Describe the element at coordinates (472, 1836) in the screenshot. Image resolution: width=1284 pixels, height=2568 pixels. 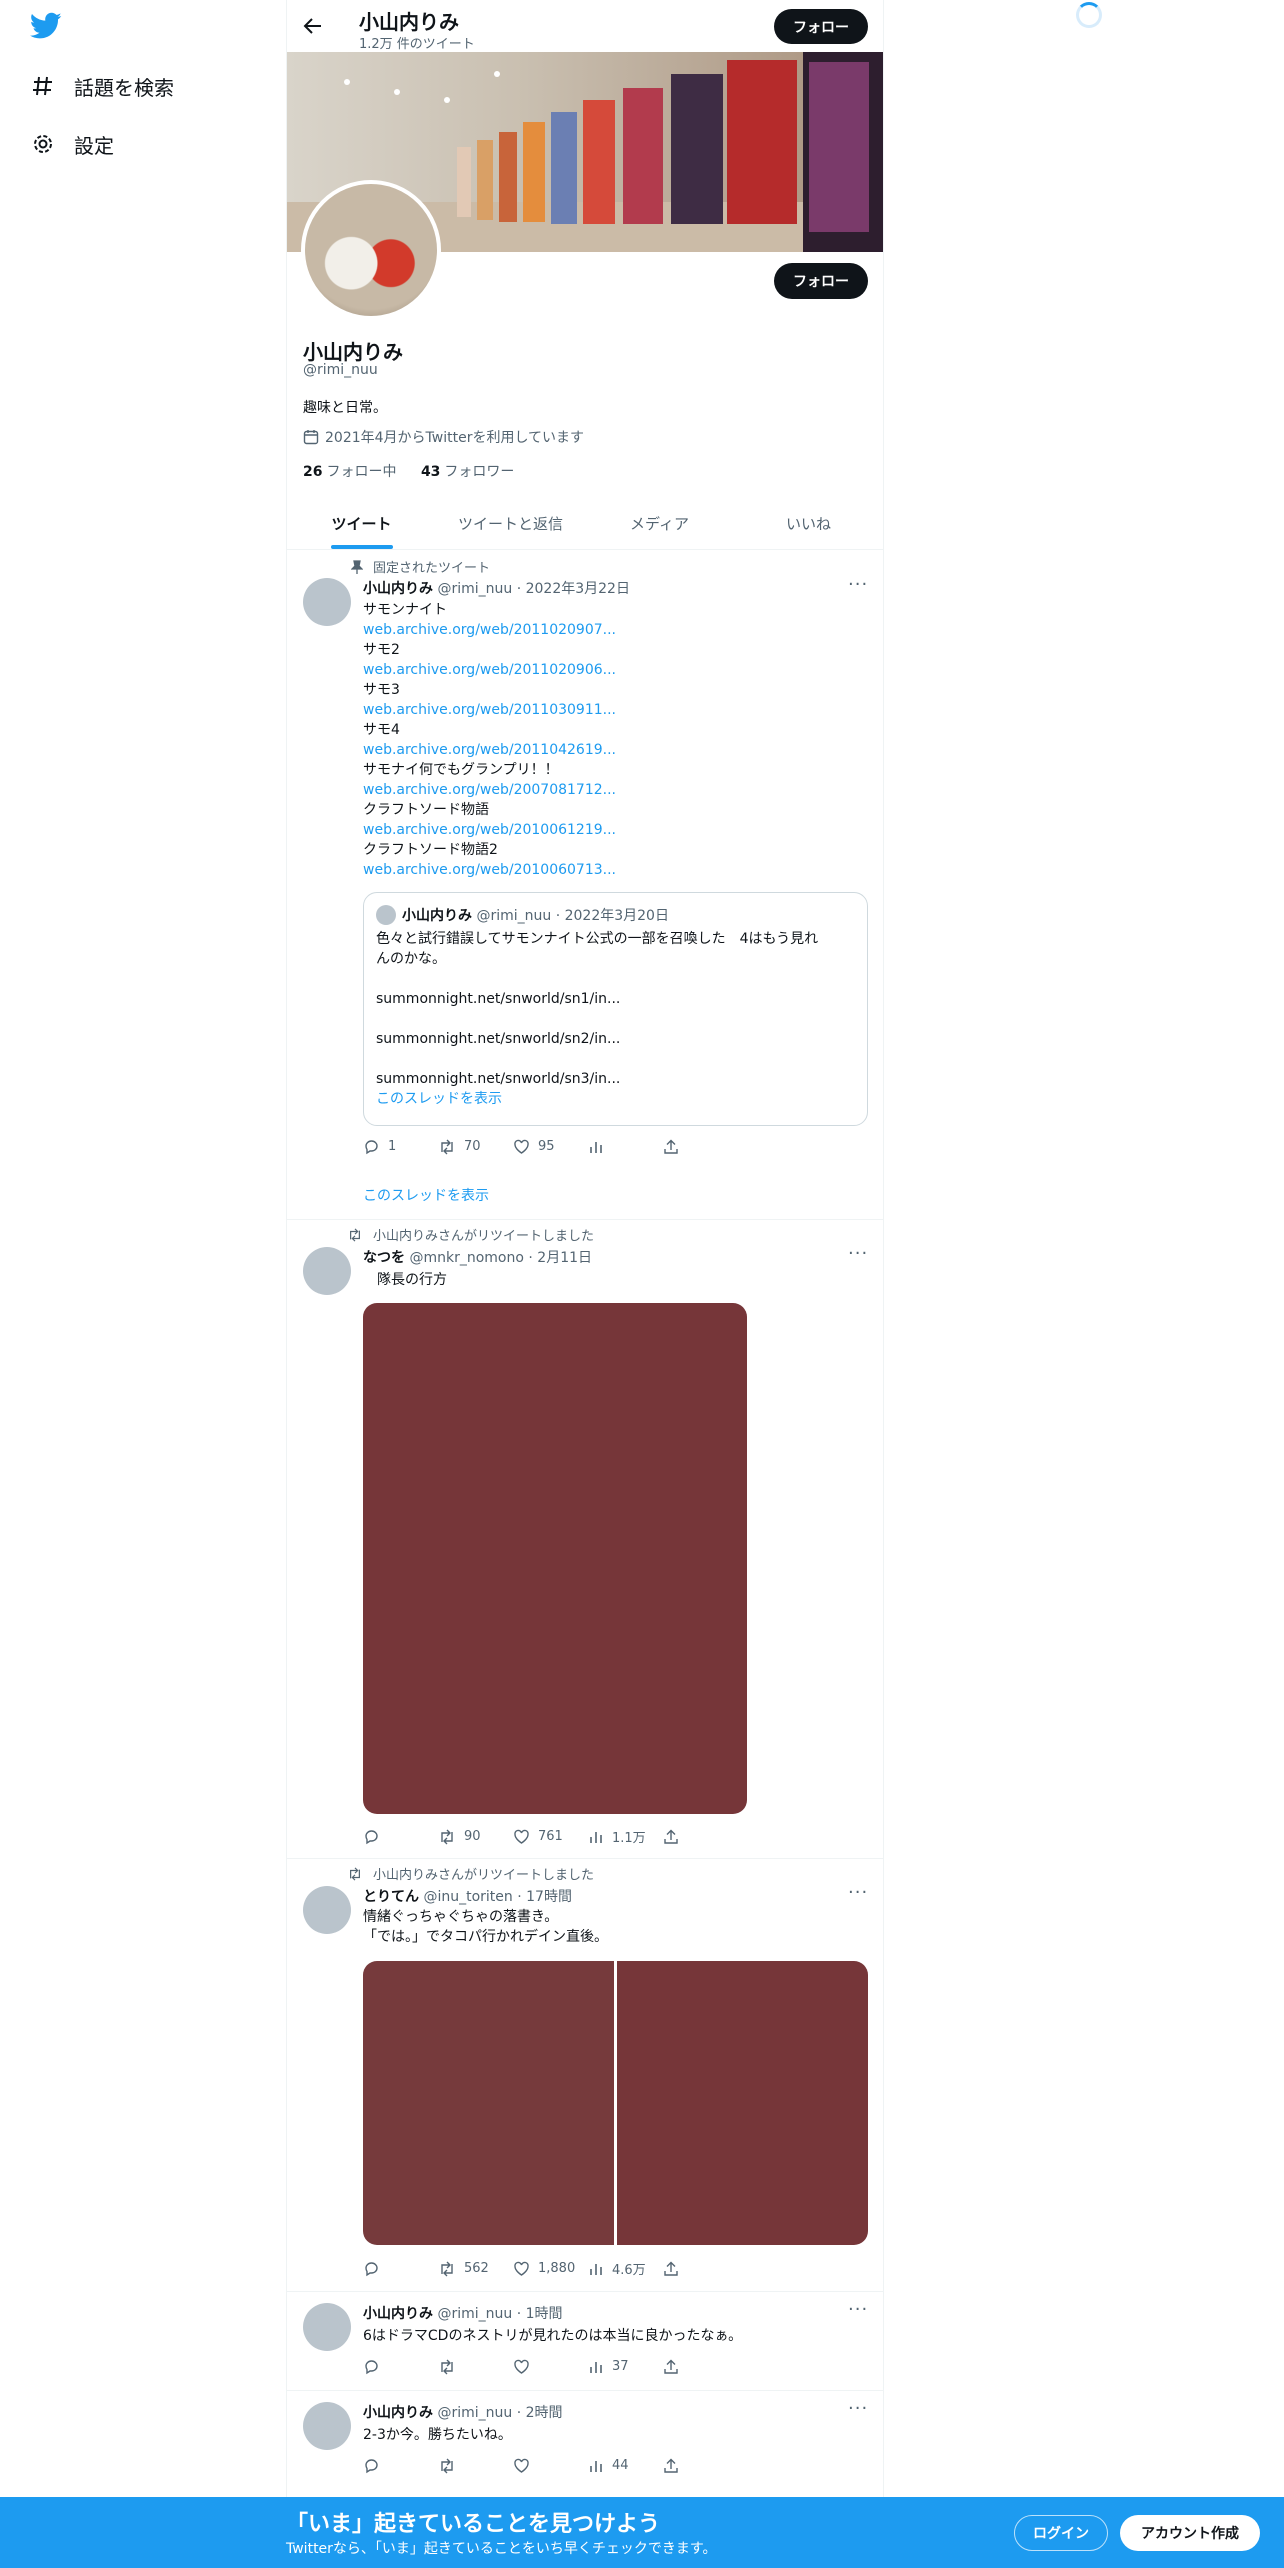
I see `retweet-count: 90` at that location.